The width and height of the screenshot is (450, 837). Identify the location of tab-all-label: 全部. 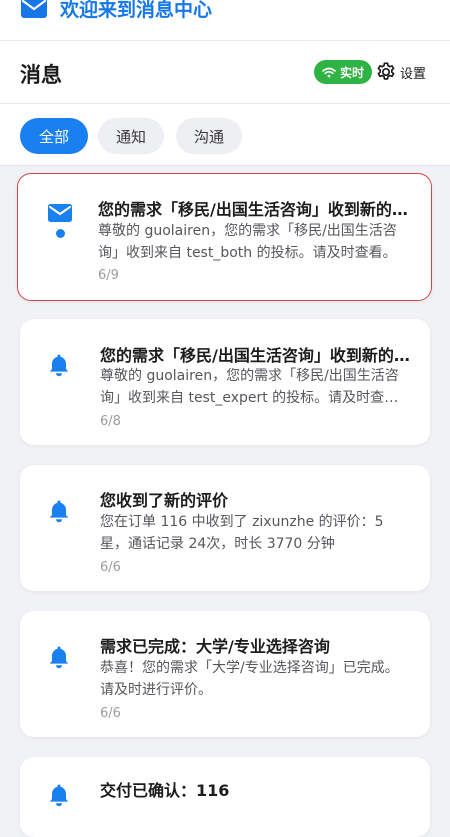
(53, 136).